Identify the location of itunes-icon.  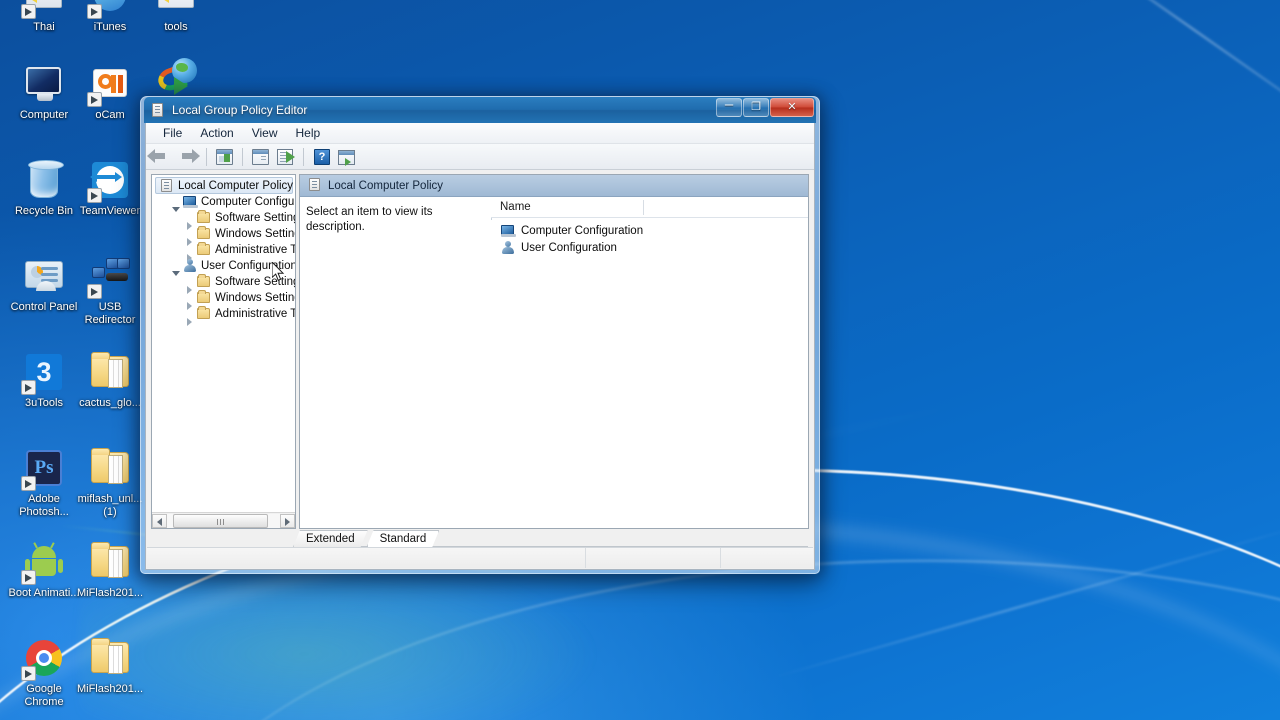
(109, 9).